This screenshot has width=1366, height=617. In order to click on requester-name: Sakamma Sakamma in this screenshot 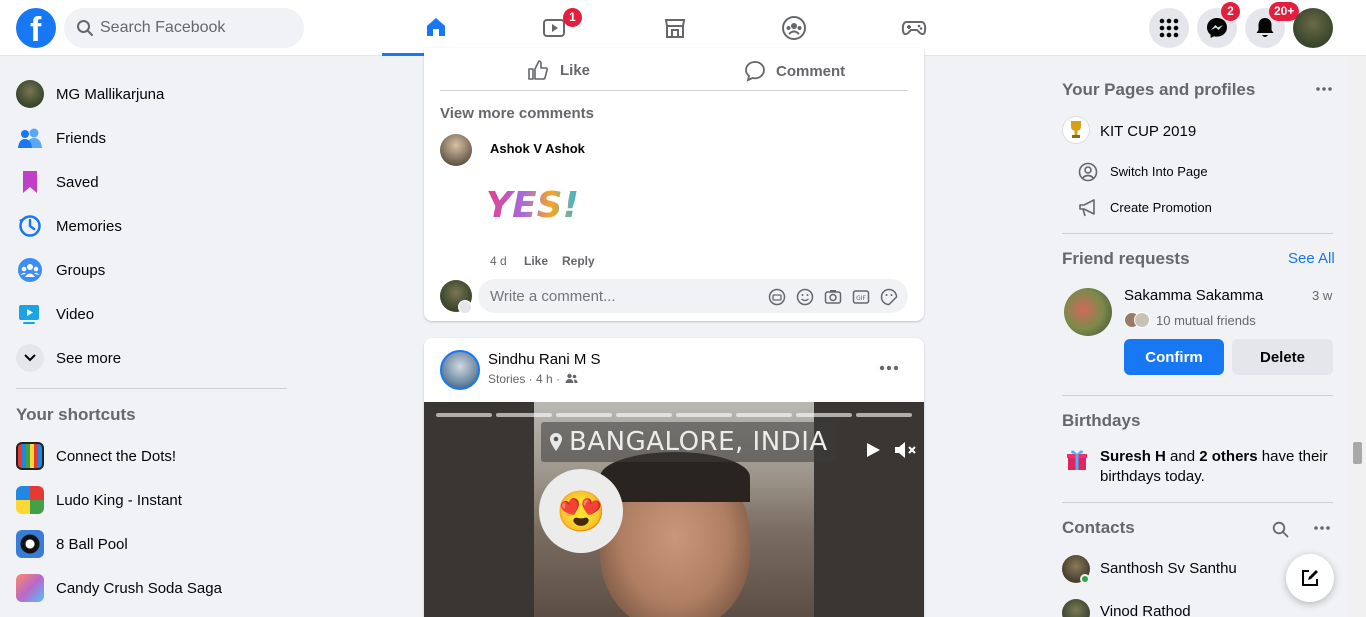, I will do `click(1193, 295)`.